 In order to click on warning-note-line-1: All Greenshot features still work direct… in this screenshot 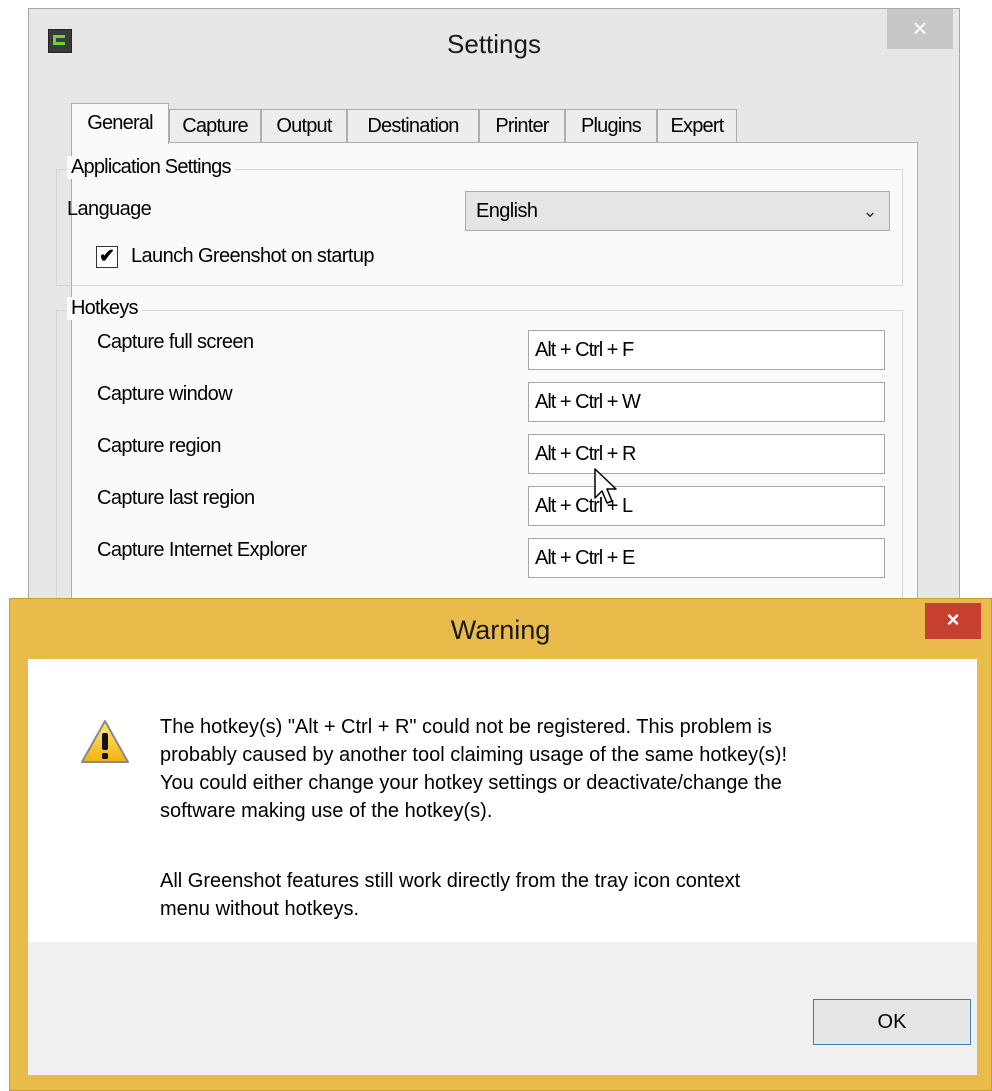, I will do `click(450, 881)`.